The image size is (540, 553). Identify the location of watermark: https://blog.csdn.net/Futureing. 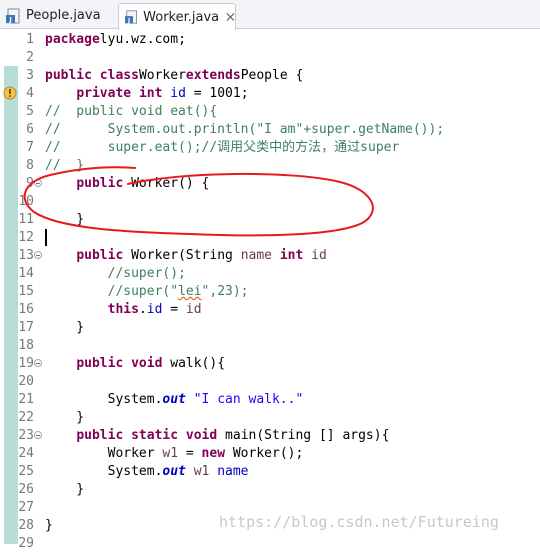
(359, 522).